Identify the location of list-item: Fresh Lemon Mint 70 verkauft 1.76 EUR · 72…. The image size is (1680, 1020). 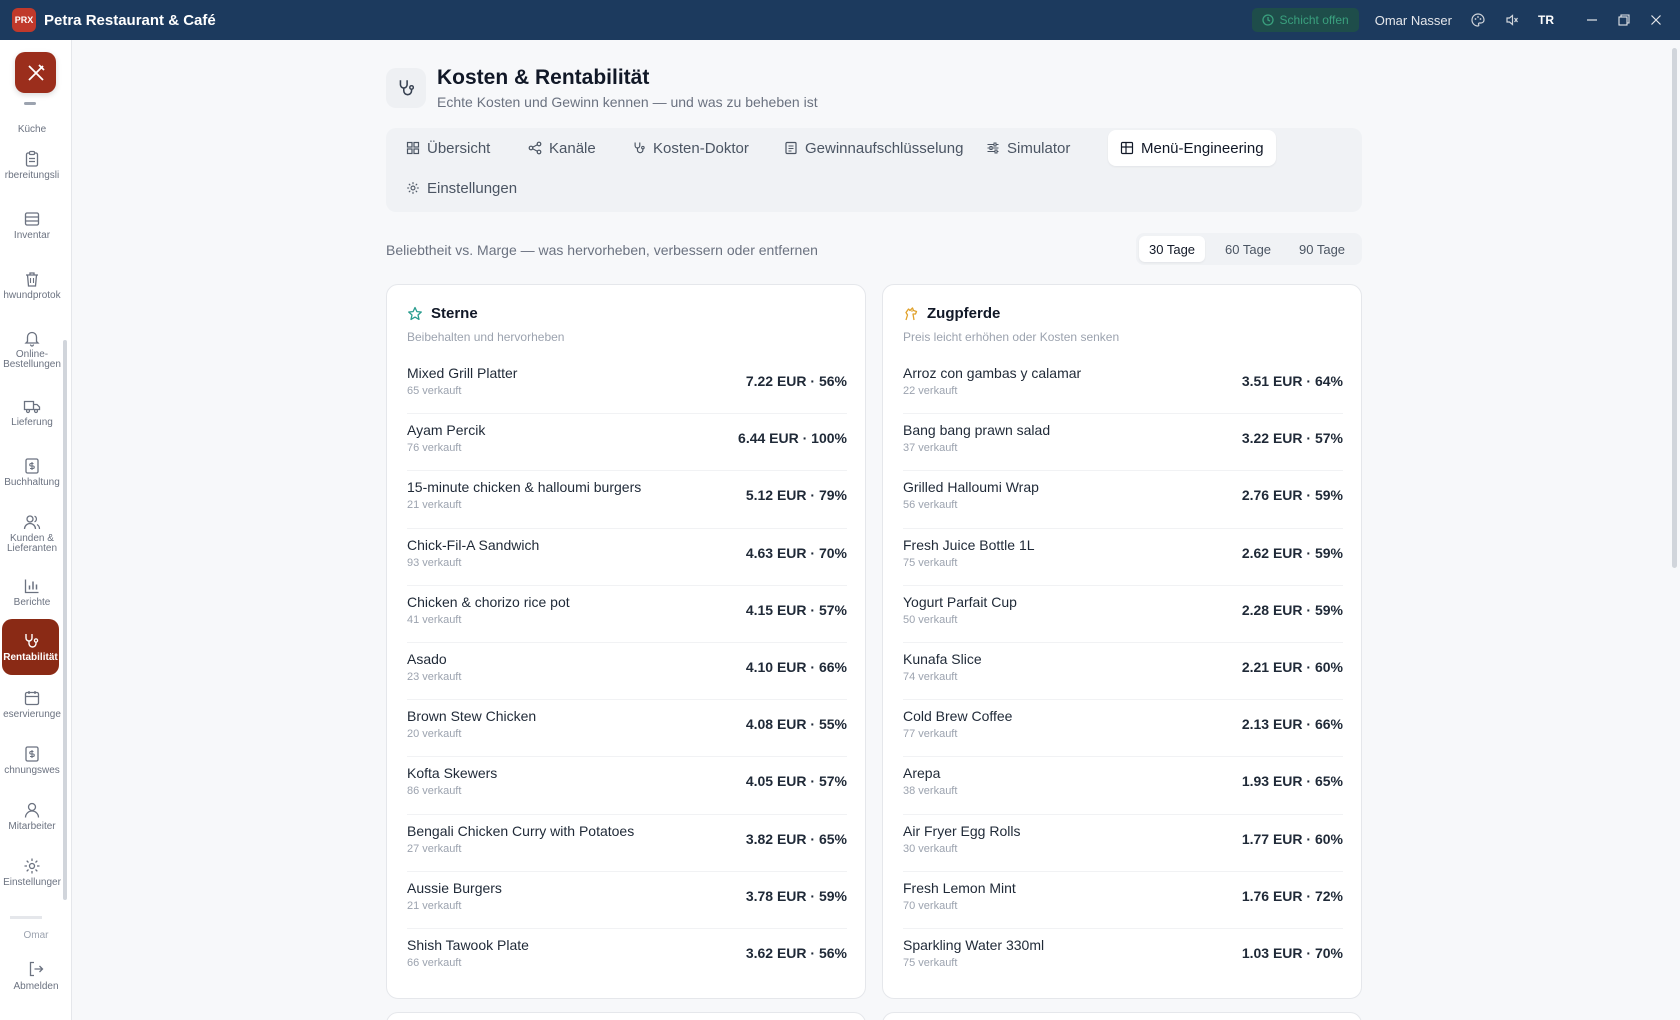
(1123, 900).